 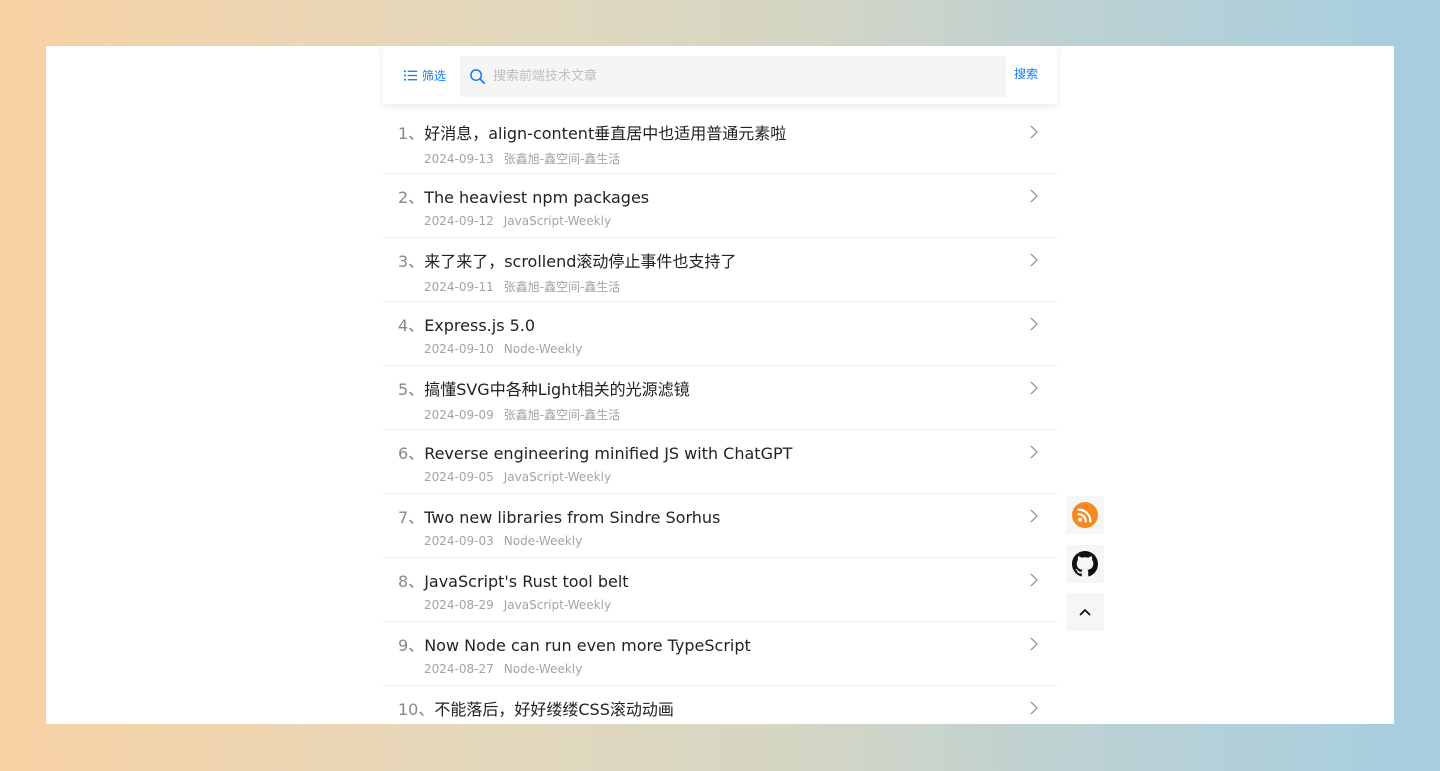 I want to click on rss-icon, so click(x=1085, y=515).